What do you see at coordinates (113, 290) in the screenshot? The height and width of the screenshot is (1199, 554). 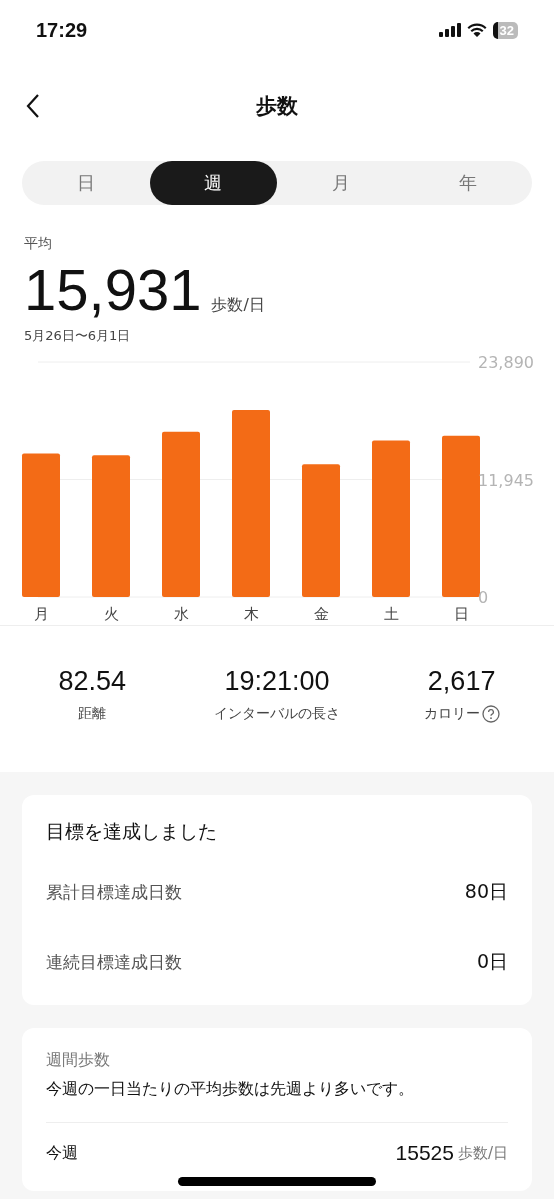 I see `average-value: 15,931` at bounding box center [113, 290].